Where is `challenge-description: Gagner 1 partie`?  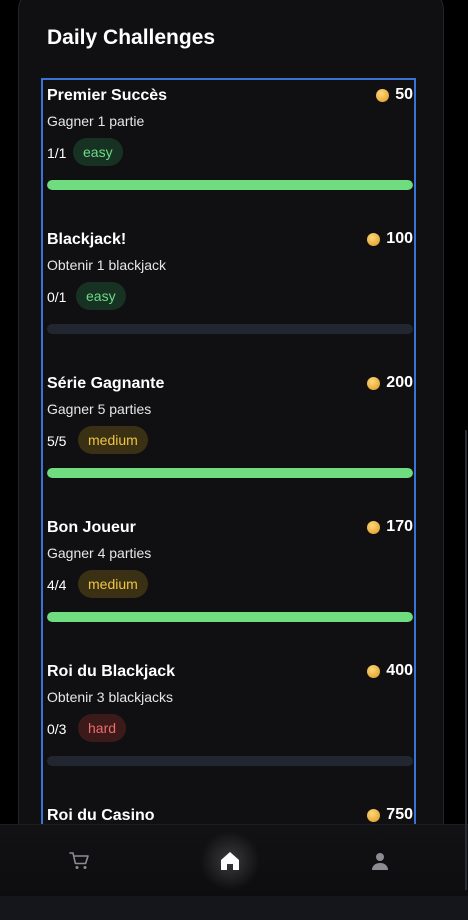
challenge-description: Gagner 1 partie is located at coordinates (96, 121).